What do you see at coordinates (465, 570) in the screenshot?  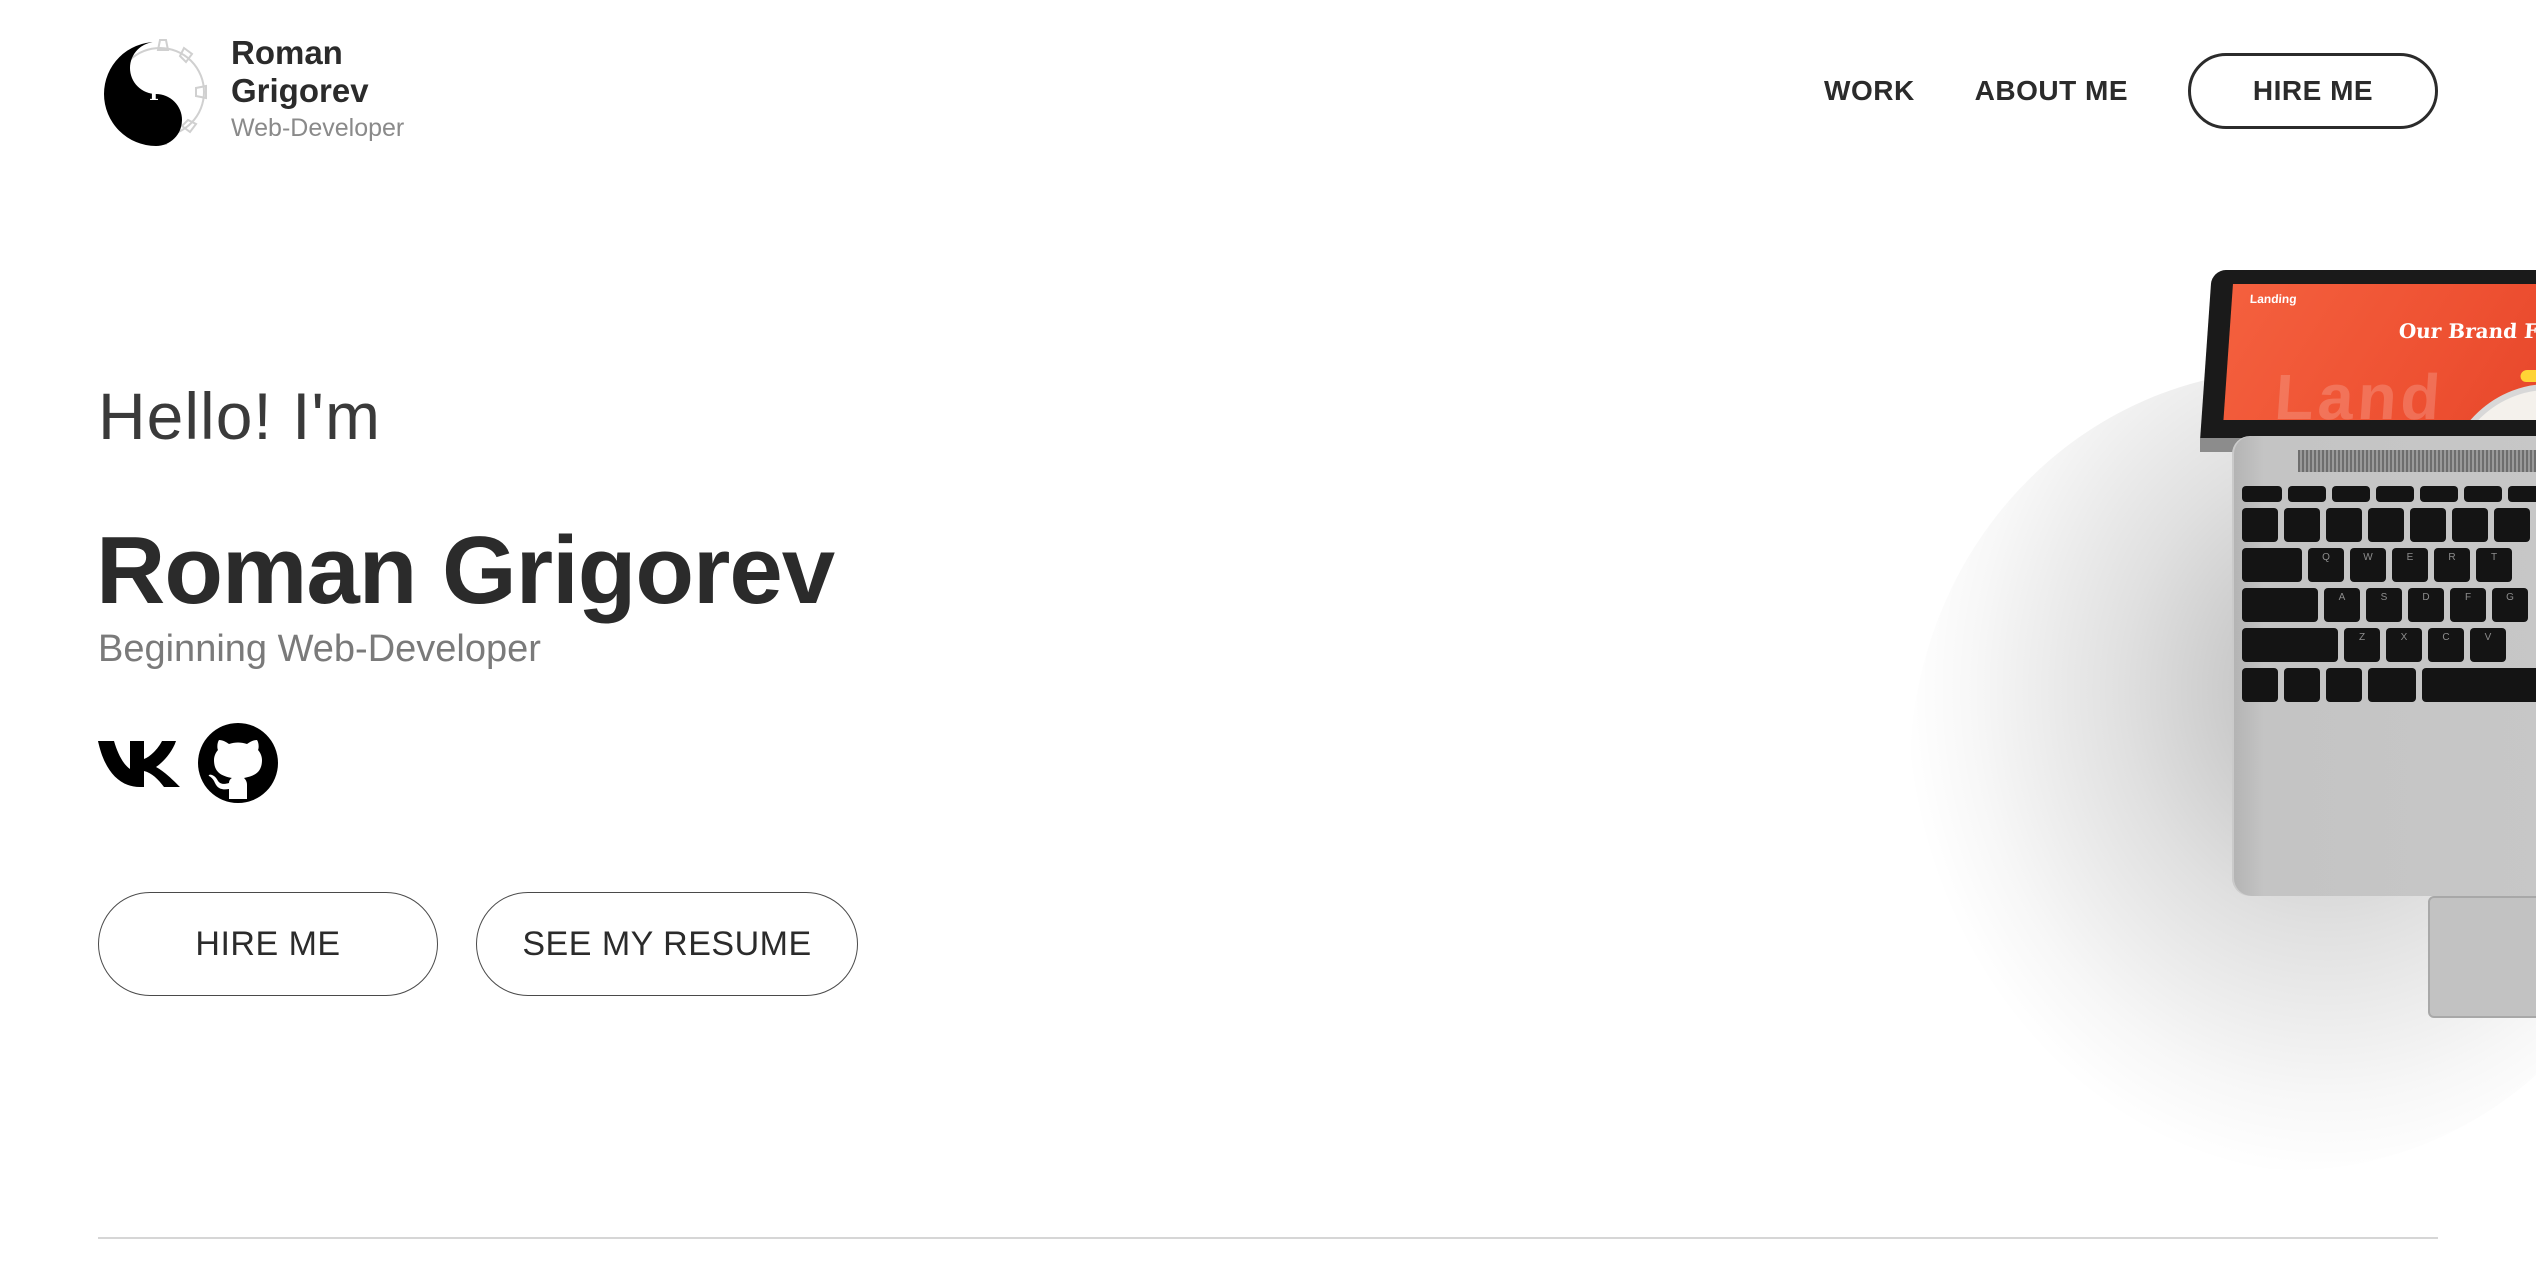 I see `hero-name: Roman Grigorev` at bounding box center [465, 570].